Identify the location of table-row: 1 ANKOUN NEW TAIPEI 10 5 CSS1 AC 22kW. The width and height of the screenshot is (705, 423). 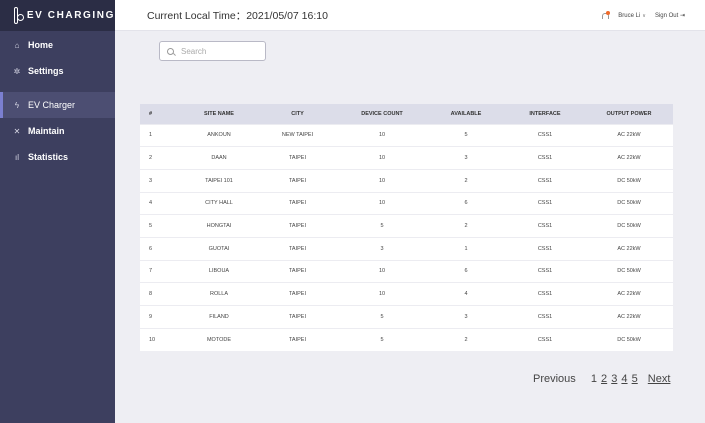
(406, 135).